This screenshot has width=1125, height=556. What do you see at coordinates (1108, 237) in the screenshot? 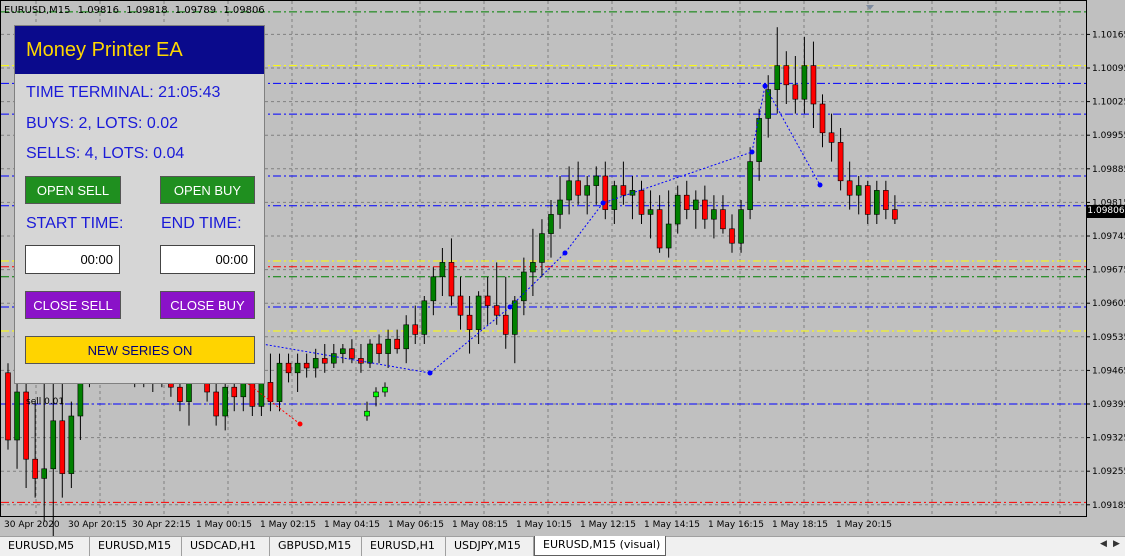
I see `price-tick-label: 1.09745` at bounding box center [1108, 237].